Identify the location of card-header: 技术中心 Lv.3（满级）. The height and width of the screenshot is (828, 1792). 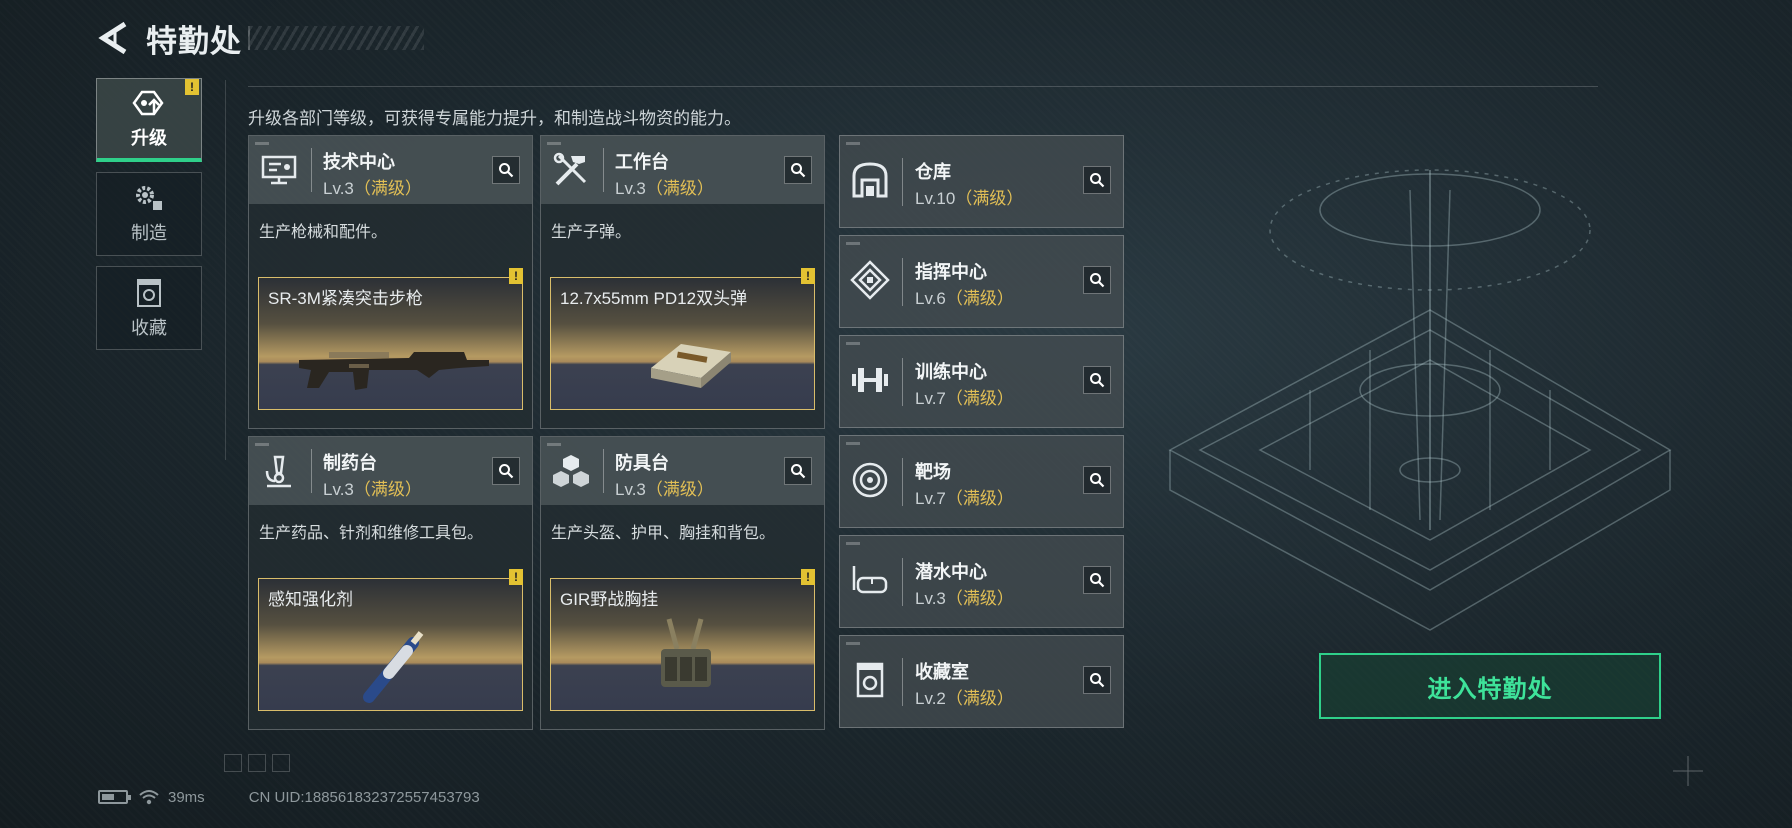
(390, 170).